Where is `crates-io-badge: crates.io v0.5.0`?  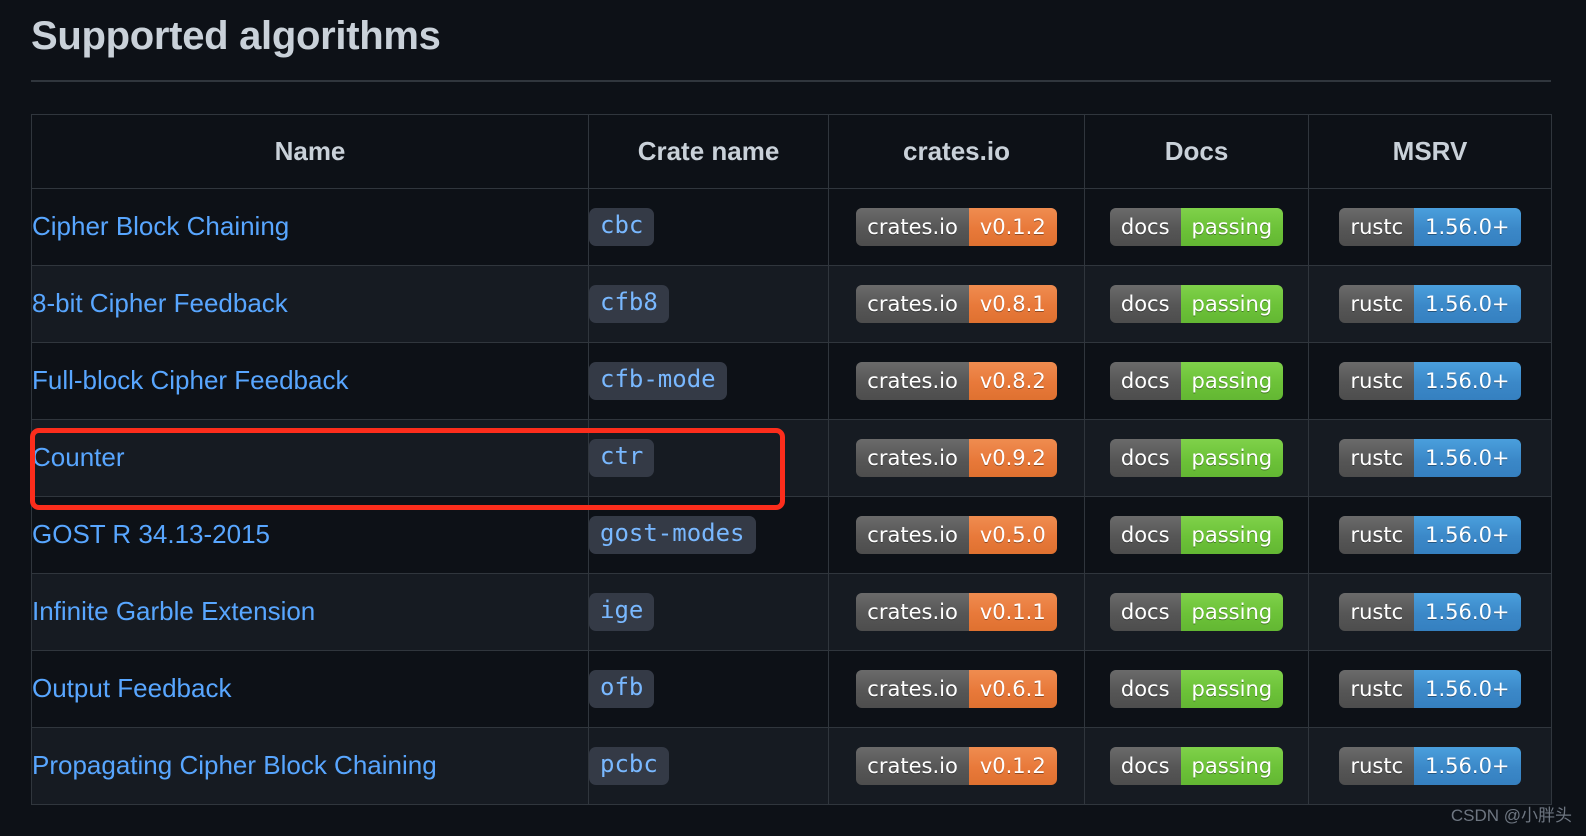 crates-io-badge: crates.io v0.5.0 is located at coordinates (956, 535).